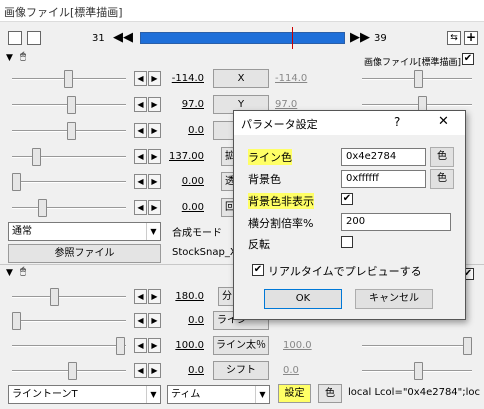 This screenshot has width=484, height=409. What do you see at coordinates (442, 179) in the screenshot?
I see `bg-color-picker-button: 色` at bounding box center [442, 179].